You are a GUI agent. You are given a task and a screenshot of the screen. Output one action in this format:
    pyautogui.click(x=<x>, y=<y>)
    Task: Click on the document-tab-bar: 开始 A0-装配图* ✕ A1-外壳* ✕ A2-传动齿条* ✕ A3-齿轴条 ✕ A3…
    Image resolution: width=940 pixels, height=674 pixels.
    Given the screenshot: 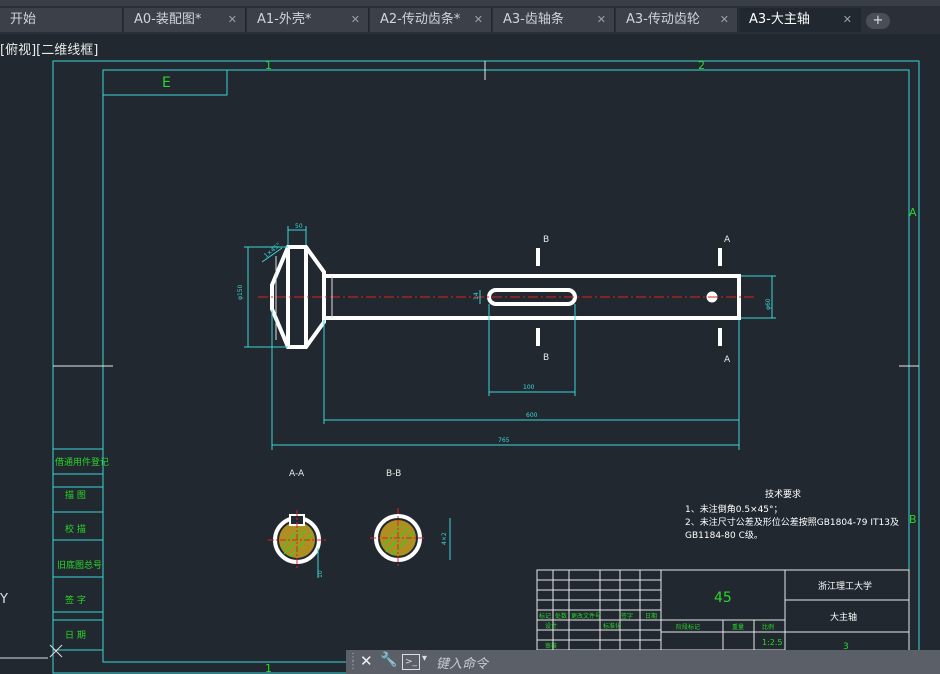 What is the action you would take?
    pyautogui.click(x=470, y=17)
    